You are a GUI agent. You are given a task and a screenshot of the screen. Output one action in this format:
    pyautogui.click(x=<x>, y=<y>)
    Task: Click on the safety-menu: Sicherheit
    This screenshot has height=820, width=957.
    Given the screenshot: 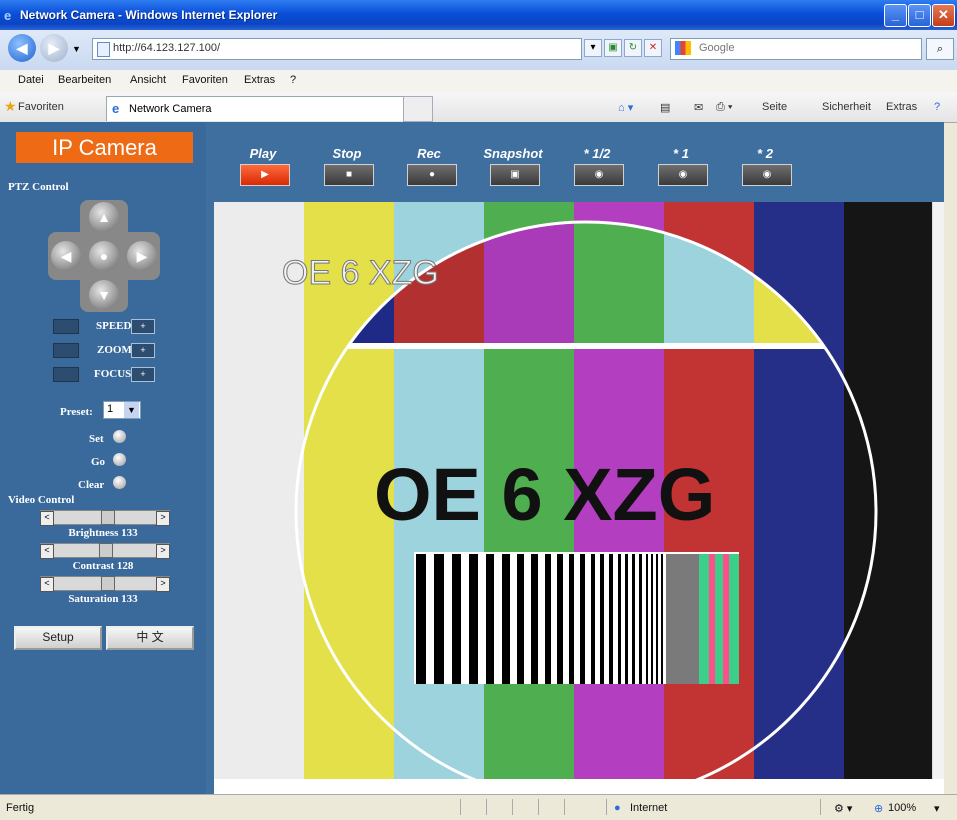 What is the action you would take?
    pyautogui.click(x=846, y=107)
    